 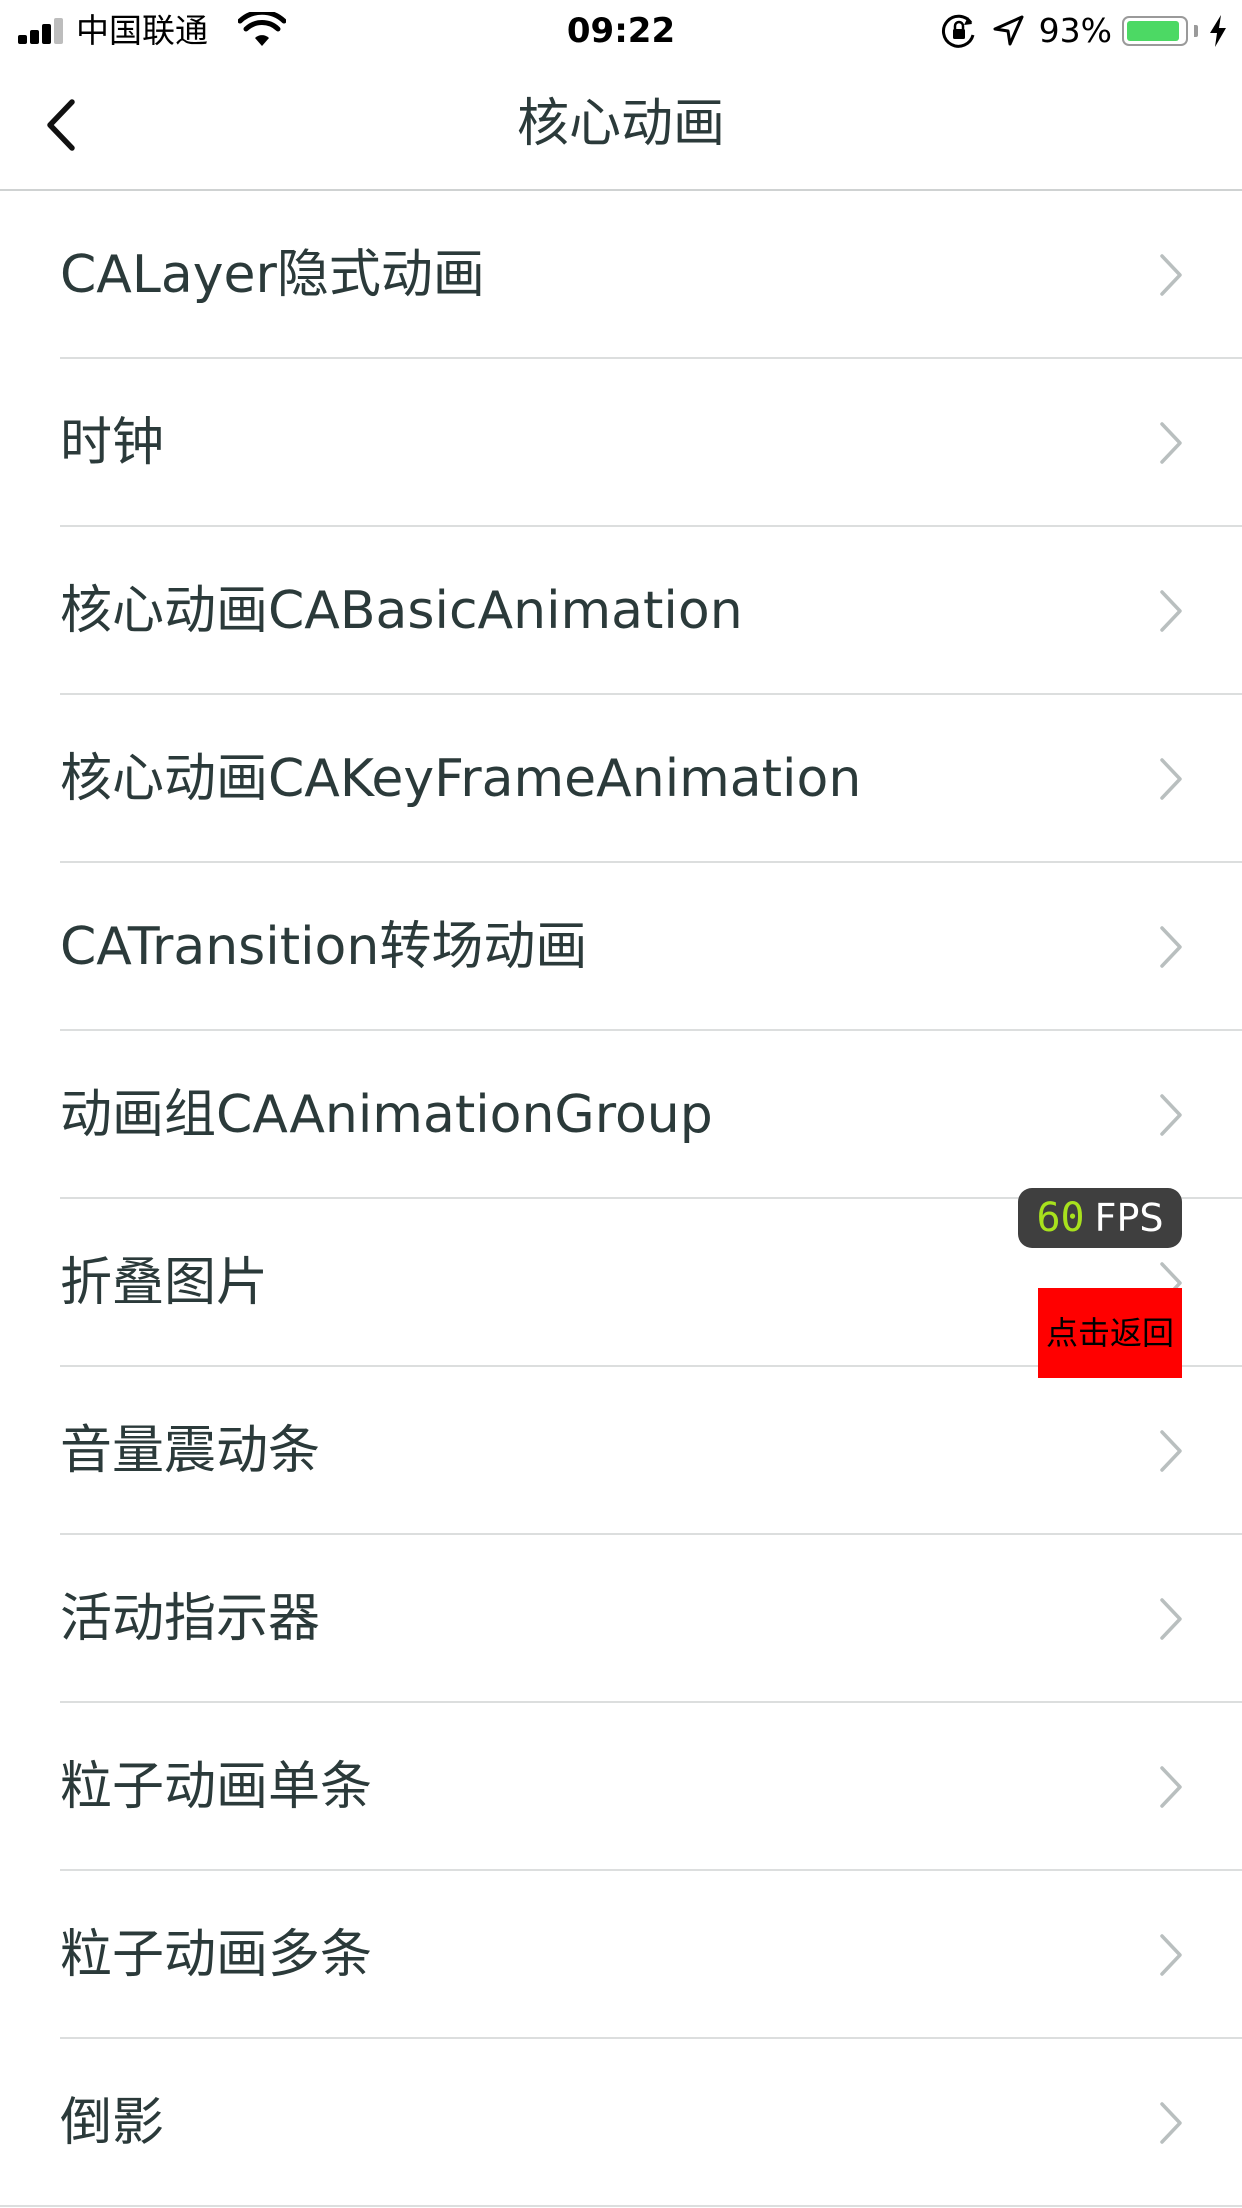 I want to click on list-item-2: 核心动画CABasicAnimation, so click(x=621, y=611).